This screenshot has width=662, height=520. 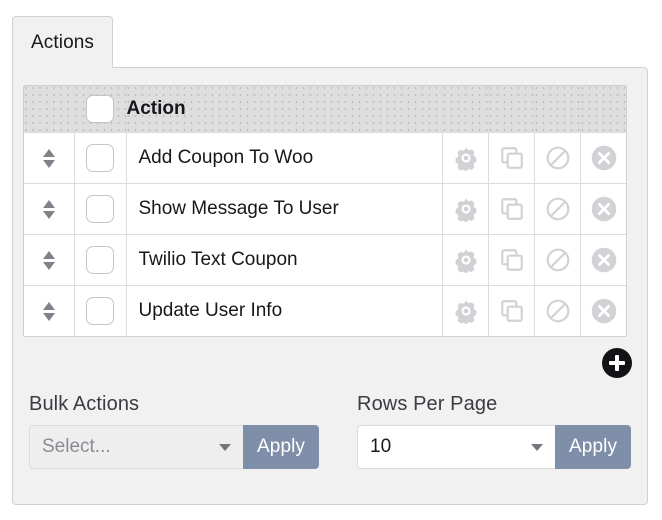 What do you see at coordinates (593, 447) in the screenshot?
I see `rows-per-page-apply-button: Apply` at bounding box center [593, 447].